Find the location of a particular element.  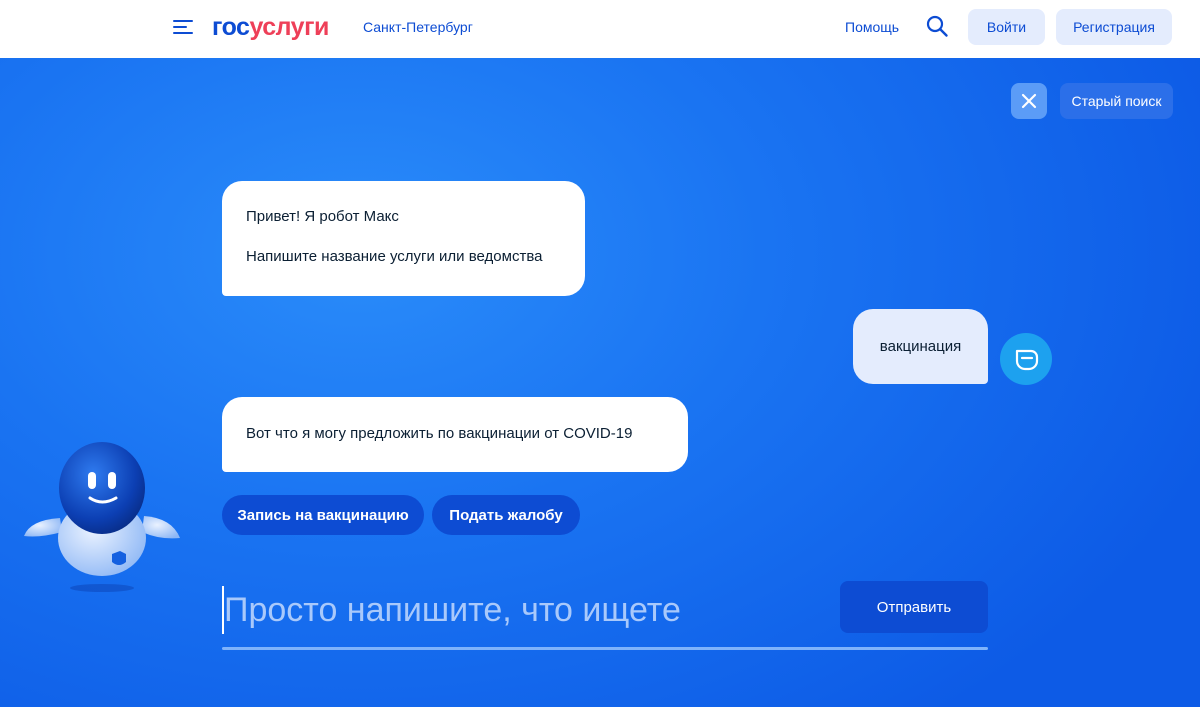

user-message: вакцинация is located at coordinates (920, 346).